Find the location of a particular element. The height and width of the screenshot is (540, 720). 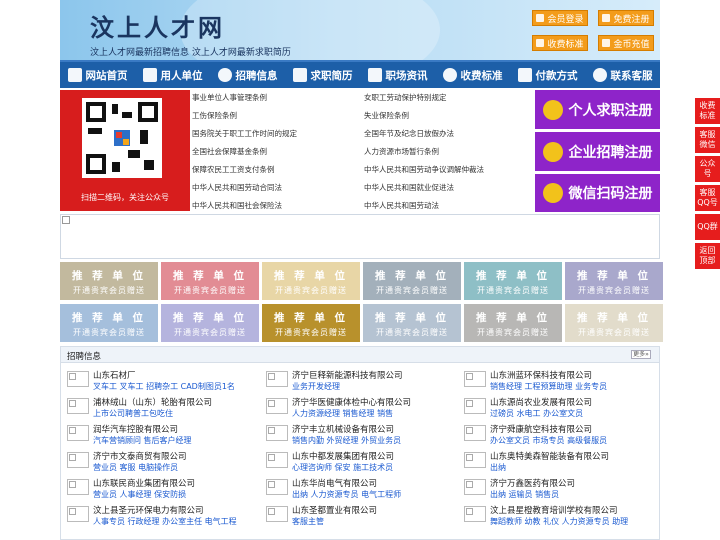

job-positions: 营业员 客服 电脑操作员 is located at coordinates (135, 467).